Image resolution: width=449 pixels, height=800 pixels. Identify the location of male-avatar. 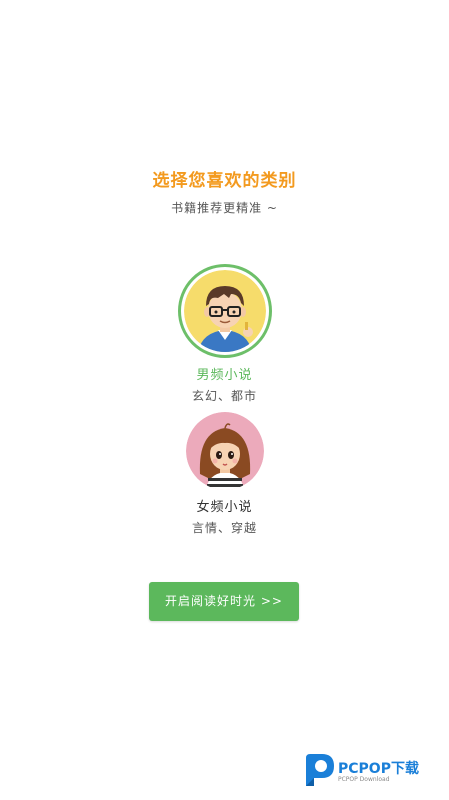
(224, 311).